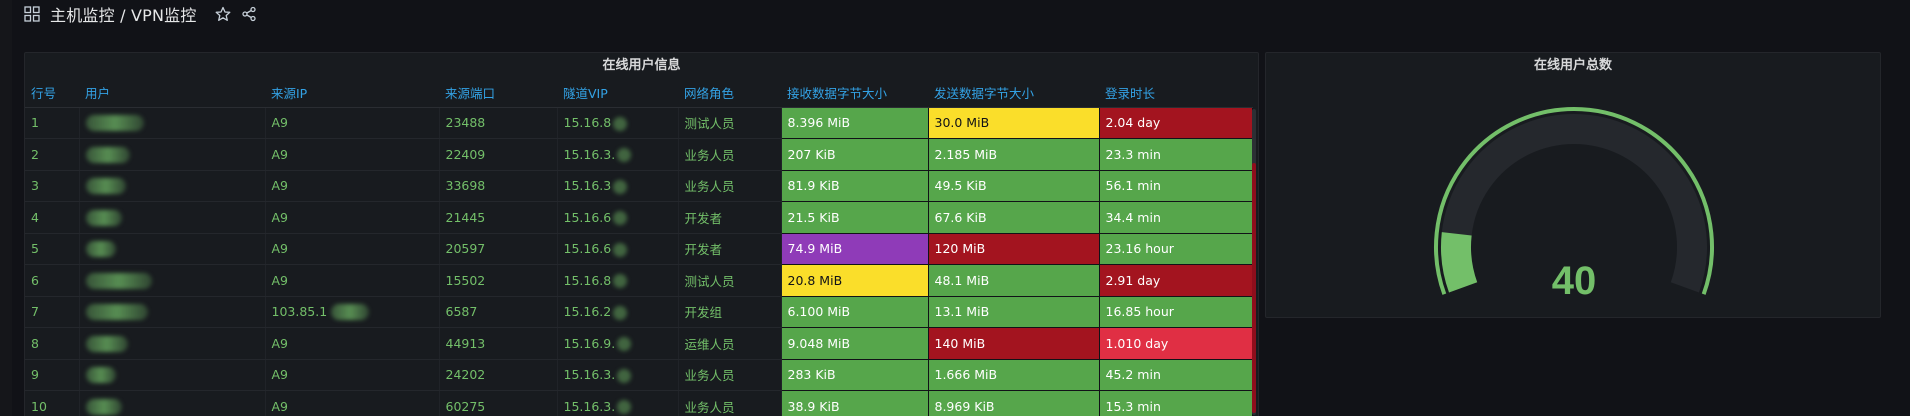 The width and height of the screenshot is (1910, 416). Describe the element at coordinates (249, 14) in the screenshot. I see `share-icon` at that location.